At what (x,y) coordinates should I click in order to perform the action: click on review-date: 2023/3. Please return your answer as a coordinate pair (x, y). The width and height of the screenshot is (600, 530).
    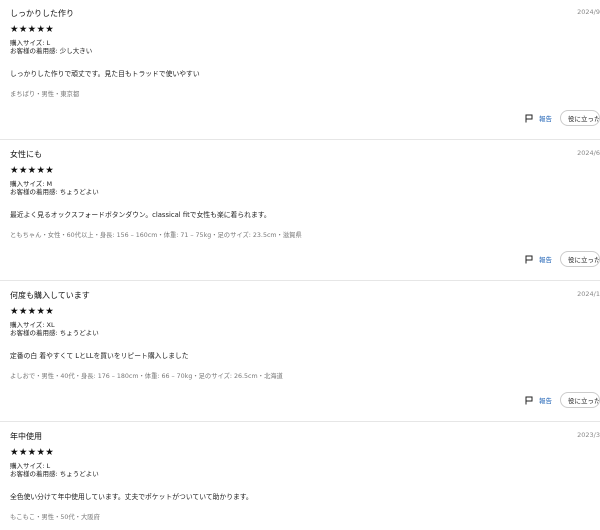
    Looking at the image, I should click on (588, 435).